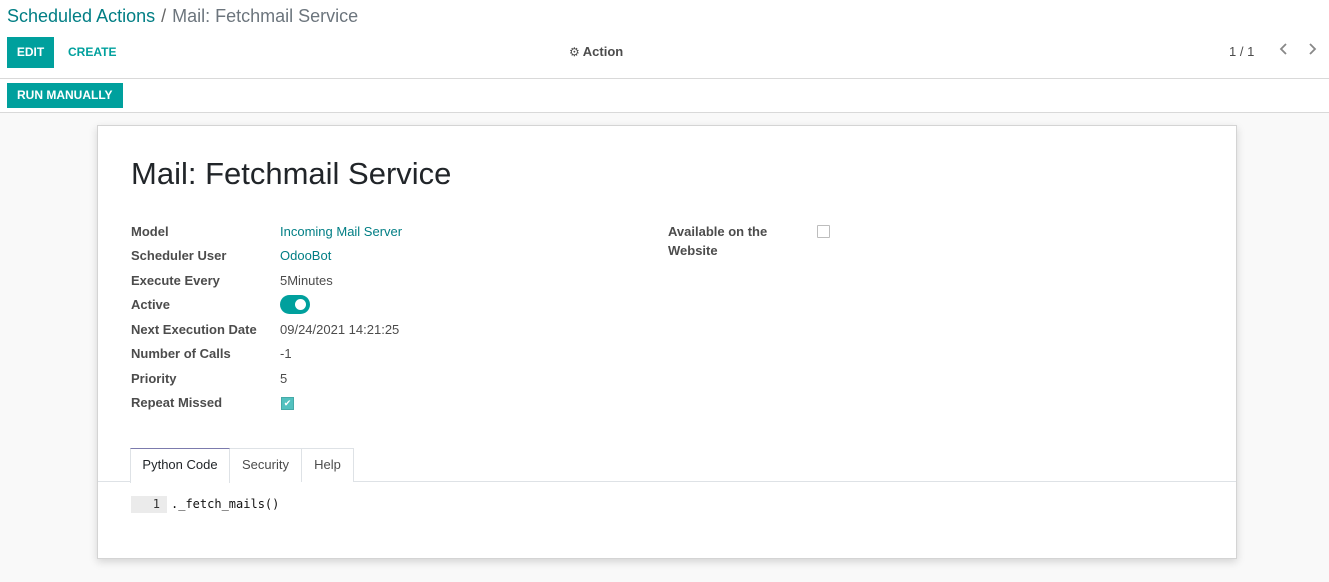  Describe the element at coordinates (1241, 51) in the screenshot. I see `pager-value: 1 / 1` at that location.